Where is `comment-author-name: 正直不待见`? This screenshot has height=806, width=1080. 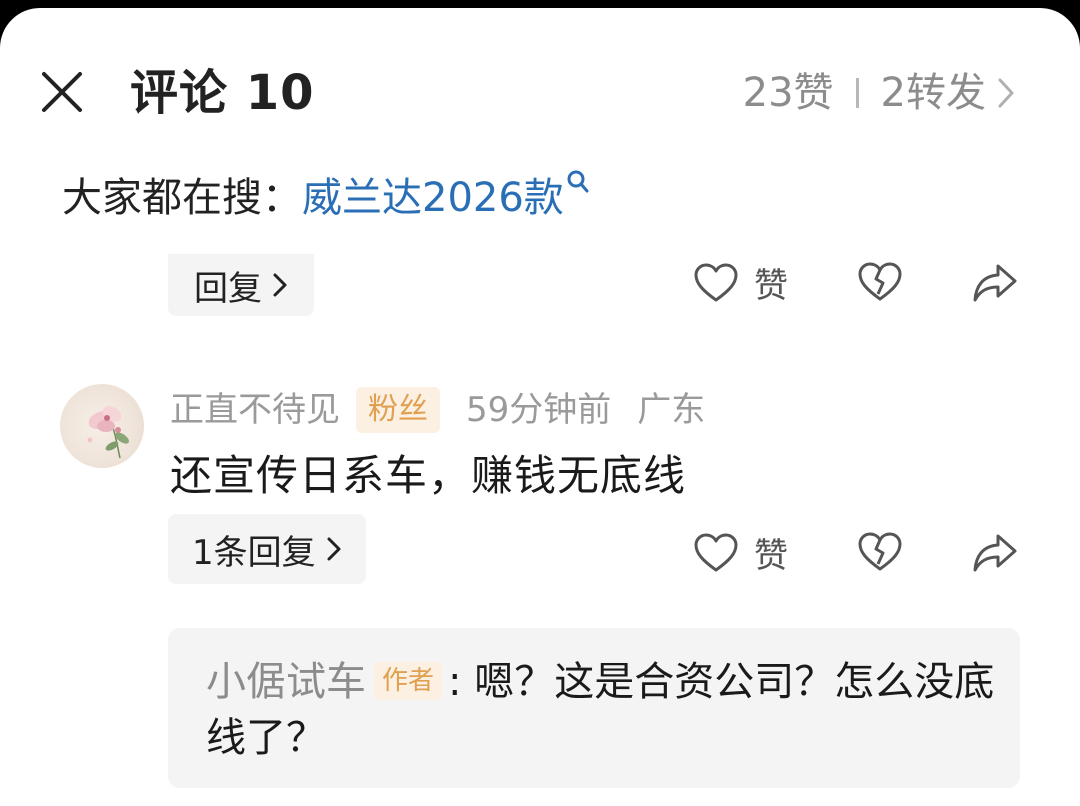
comment-author-name: 正直不待见 is located at coordinates (255, 410).